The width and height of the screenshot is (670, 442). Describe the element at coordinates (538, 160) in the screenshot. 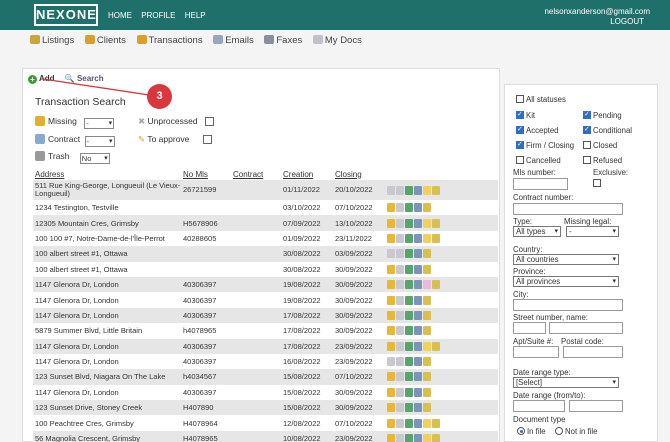

I see `cancelled-option: Cancelled` at that location.